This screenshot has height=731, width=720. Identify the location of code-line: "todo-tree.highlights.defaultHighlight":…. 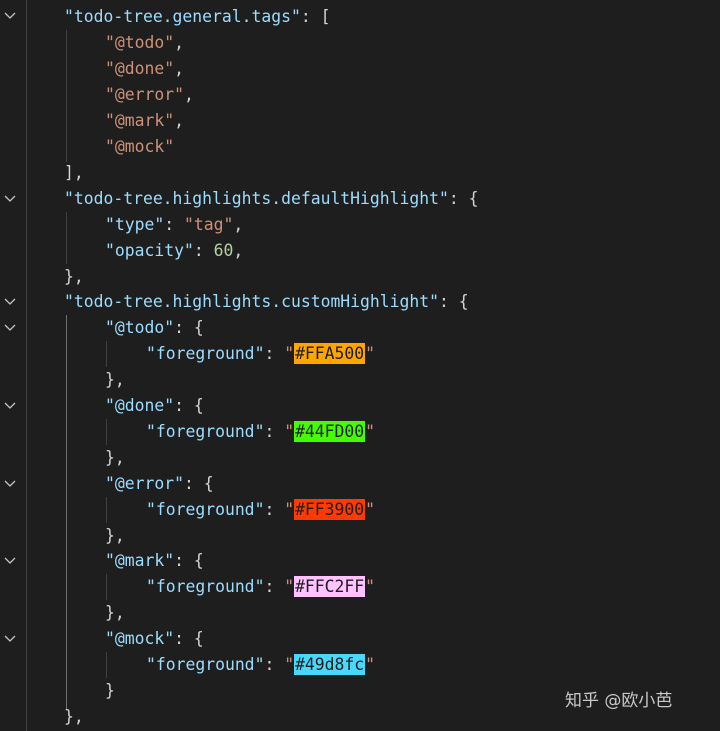
(271, 198).